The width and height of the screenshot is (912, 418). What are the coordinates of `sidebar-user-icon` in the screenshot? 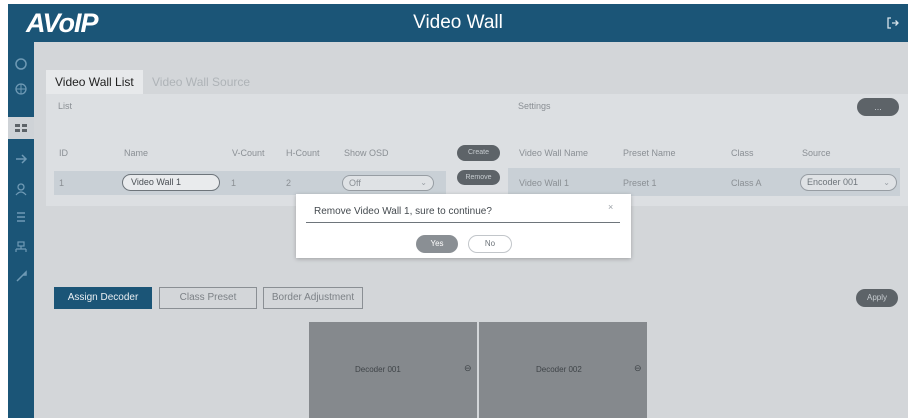 It's located at (21, 189).